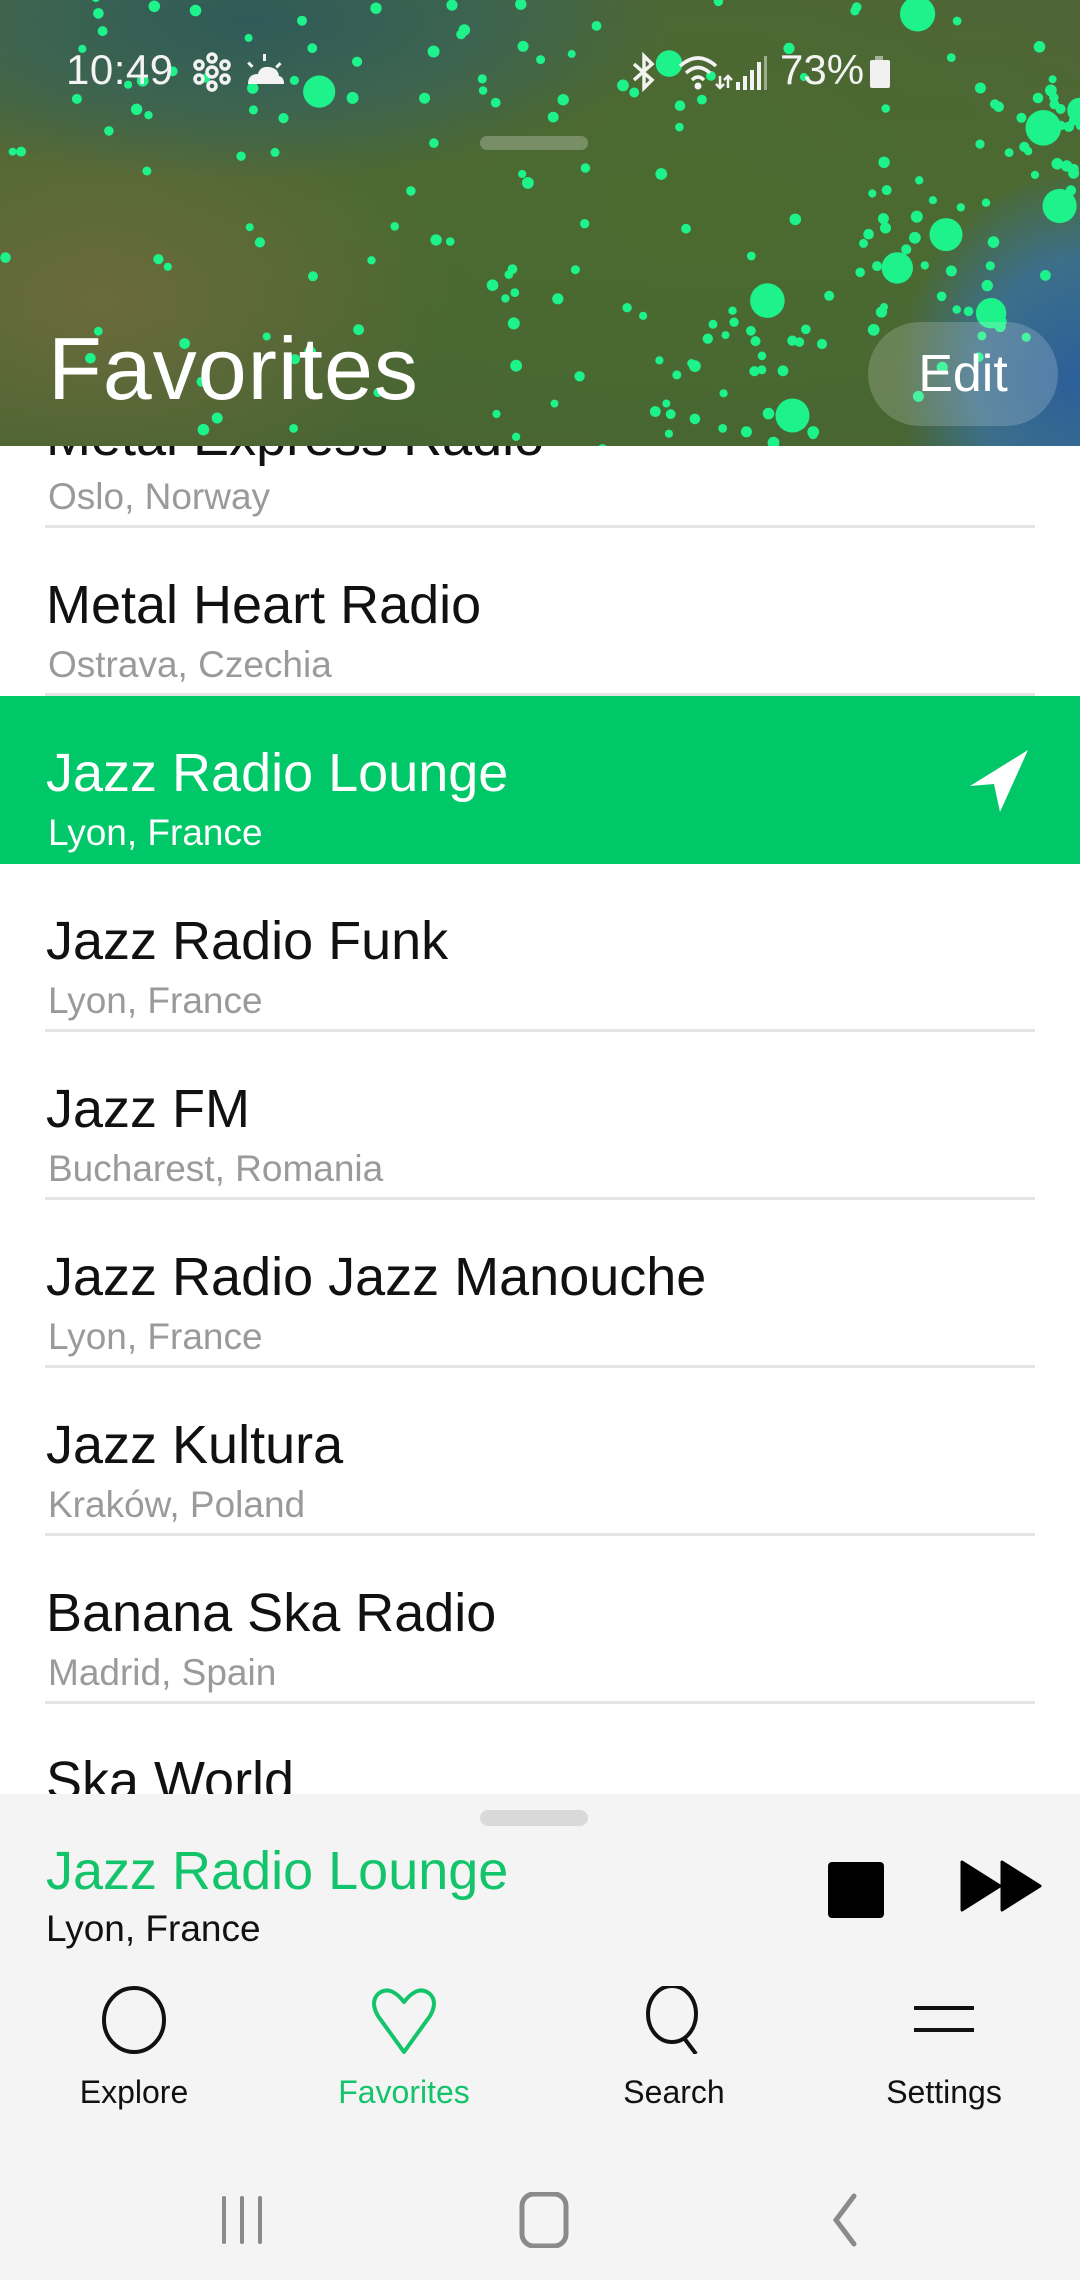 This screenshot has width=1080, height=2280. What do you see at coordinates (1001, 781) in the screenshot?
I see `navigation-arrow-icon` at bounding box center [1001, 781].